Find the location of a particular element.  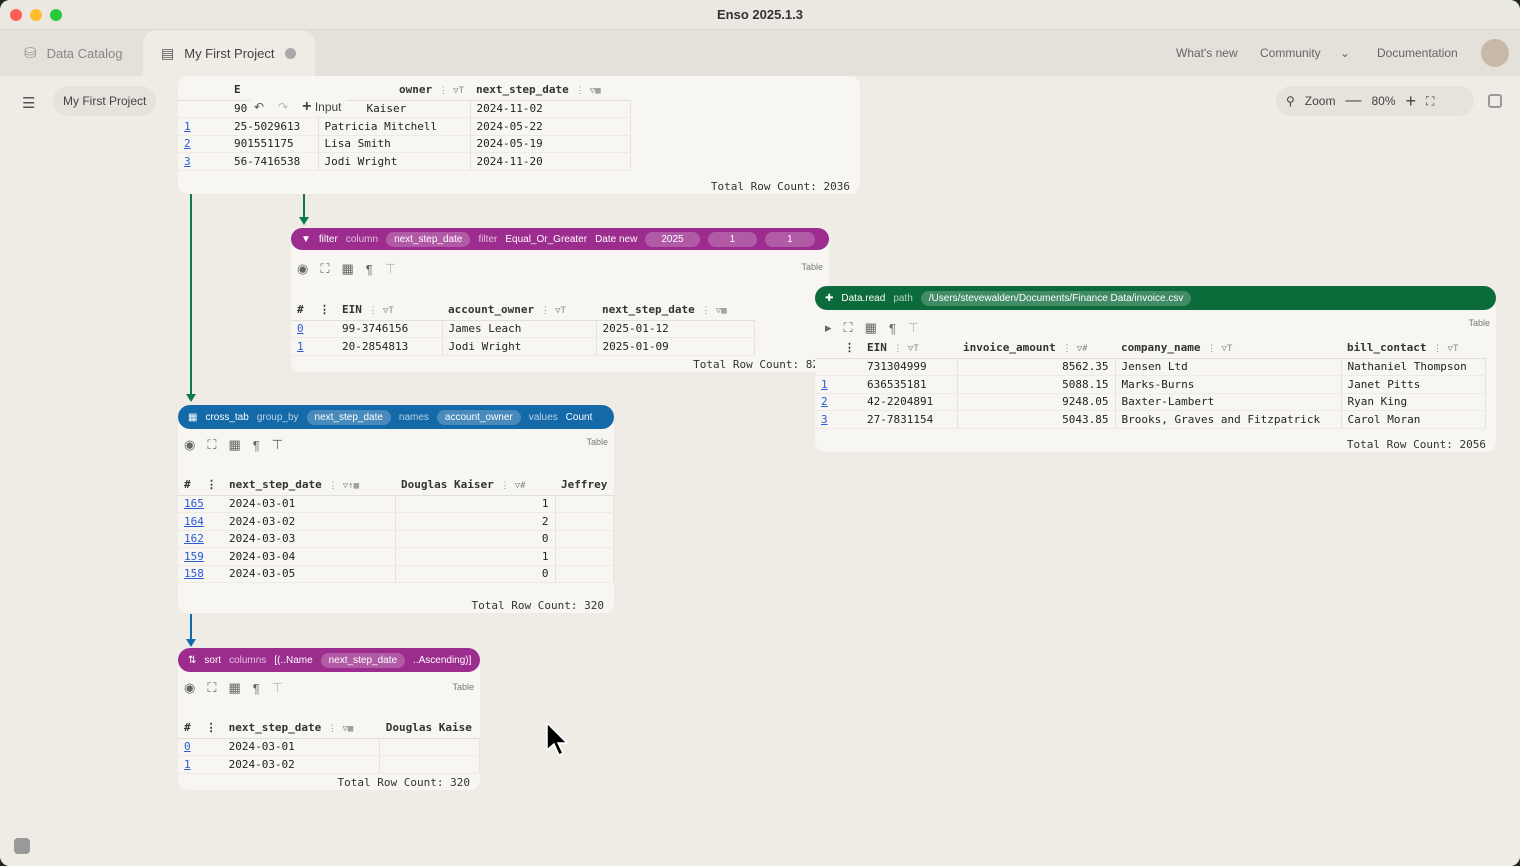

column-header: bill_contact ⋮ ▽T is located at coordinates (1413, 348).